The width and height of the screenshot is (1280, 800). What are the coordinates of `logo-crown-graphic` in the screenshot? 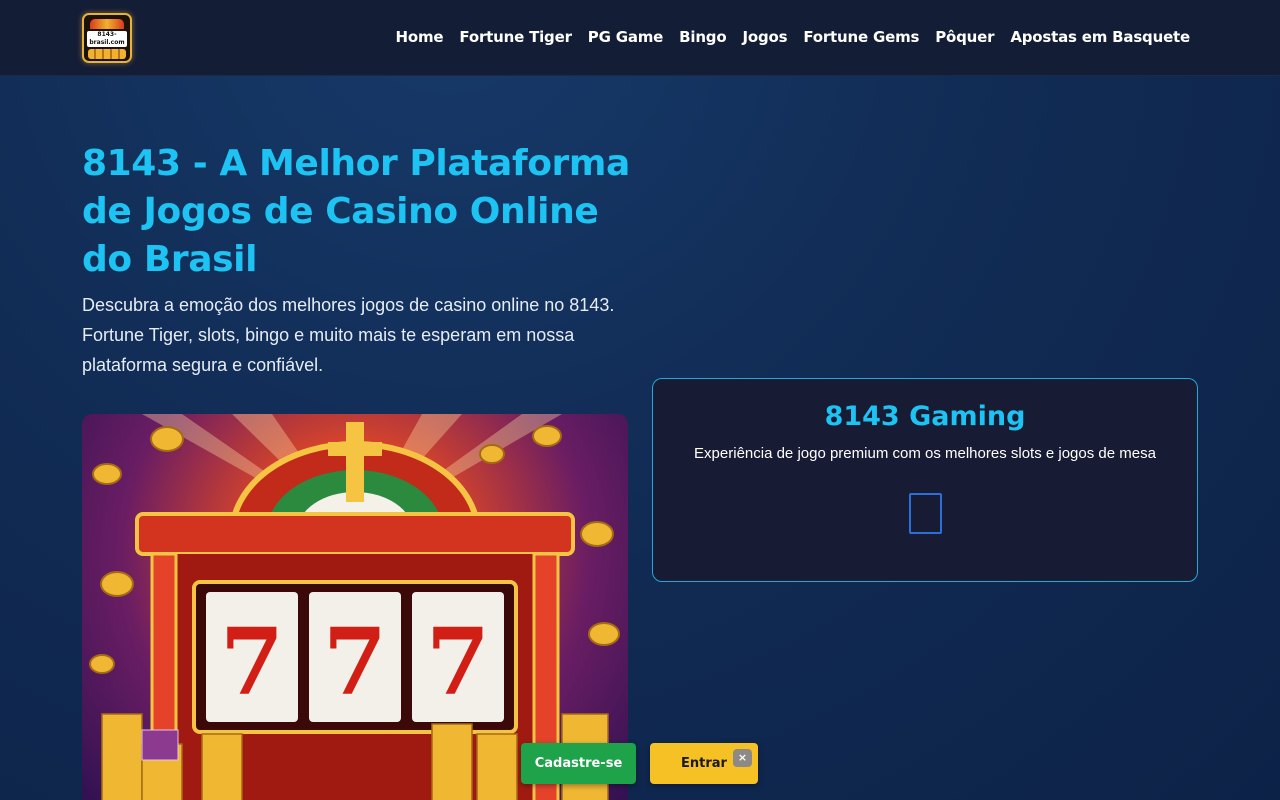 It's located at (107, 24).